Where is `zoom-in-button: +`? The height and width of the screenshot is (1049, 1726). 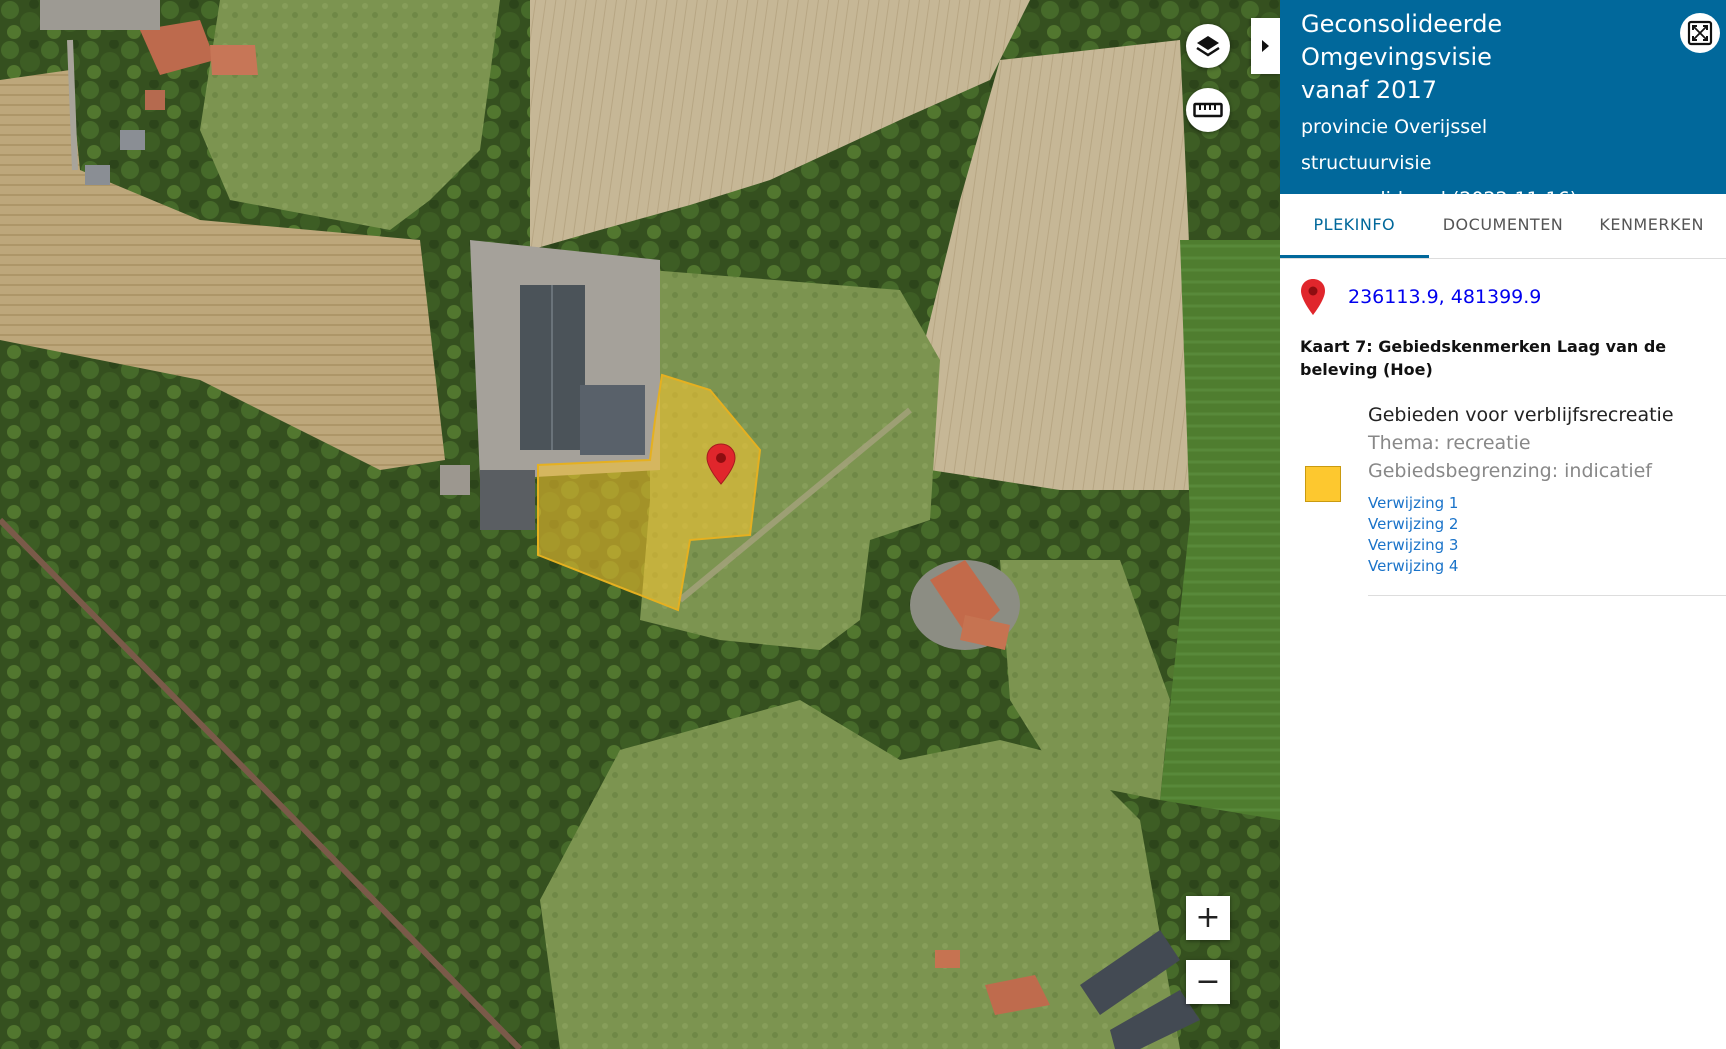
zoom-in-button: + is located at coordinates (1208, 918).